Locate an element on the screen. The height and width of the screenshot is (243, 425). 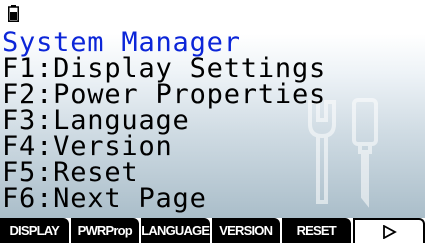
fkey-next is located at coordinates (388, 230).